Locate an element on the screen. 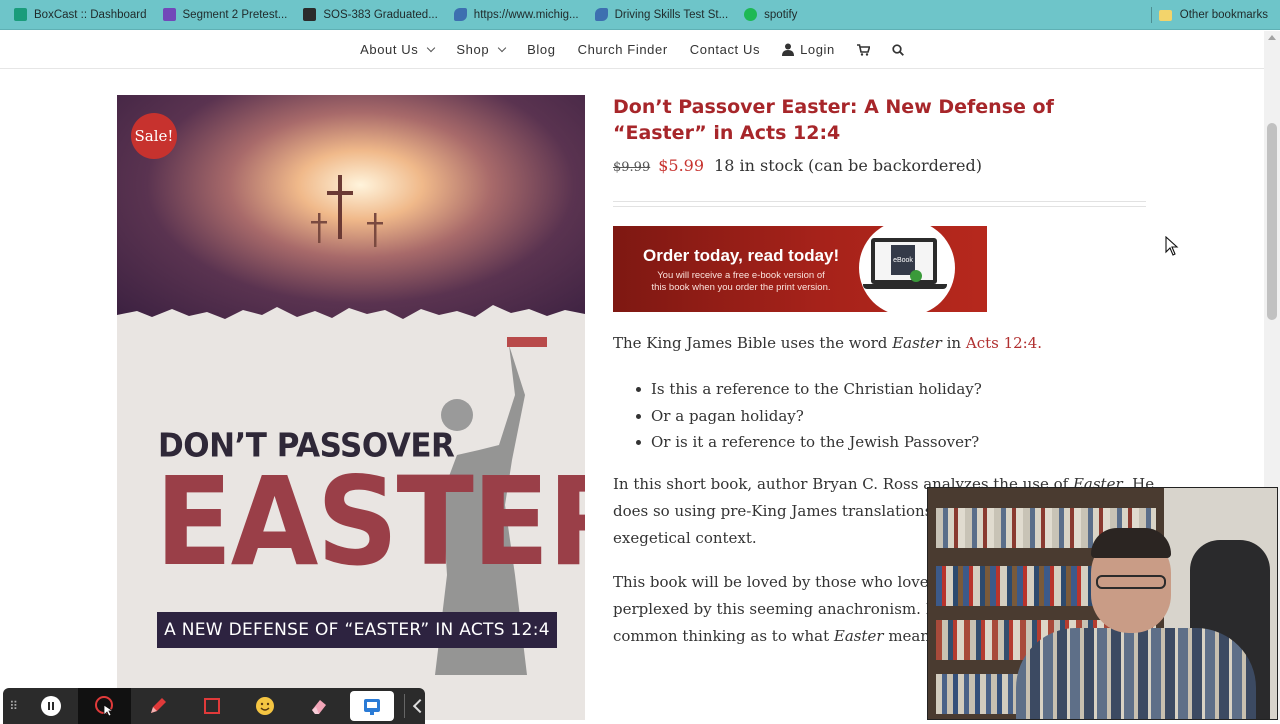 Image resolution: width=1280 pixels, height=724 pixels. nav-login: Login is located at coordinates (808, 49).